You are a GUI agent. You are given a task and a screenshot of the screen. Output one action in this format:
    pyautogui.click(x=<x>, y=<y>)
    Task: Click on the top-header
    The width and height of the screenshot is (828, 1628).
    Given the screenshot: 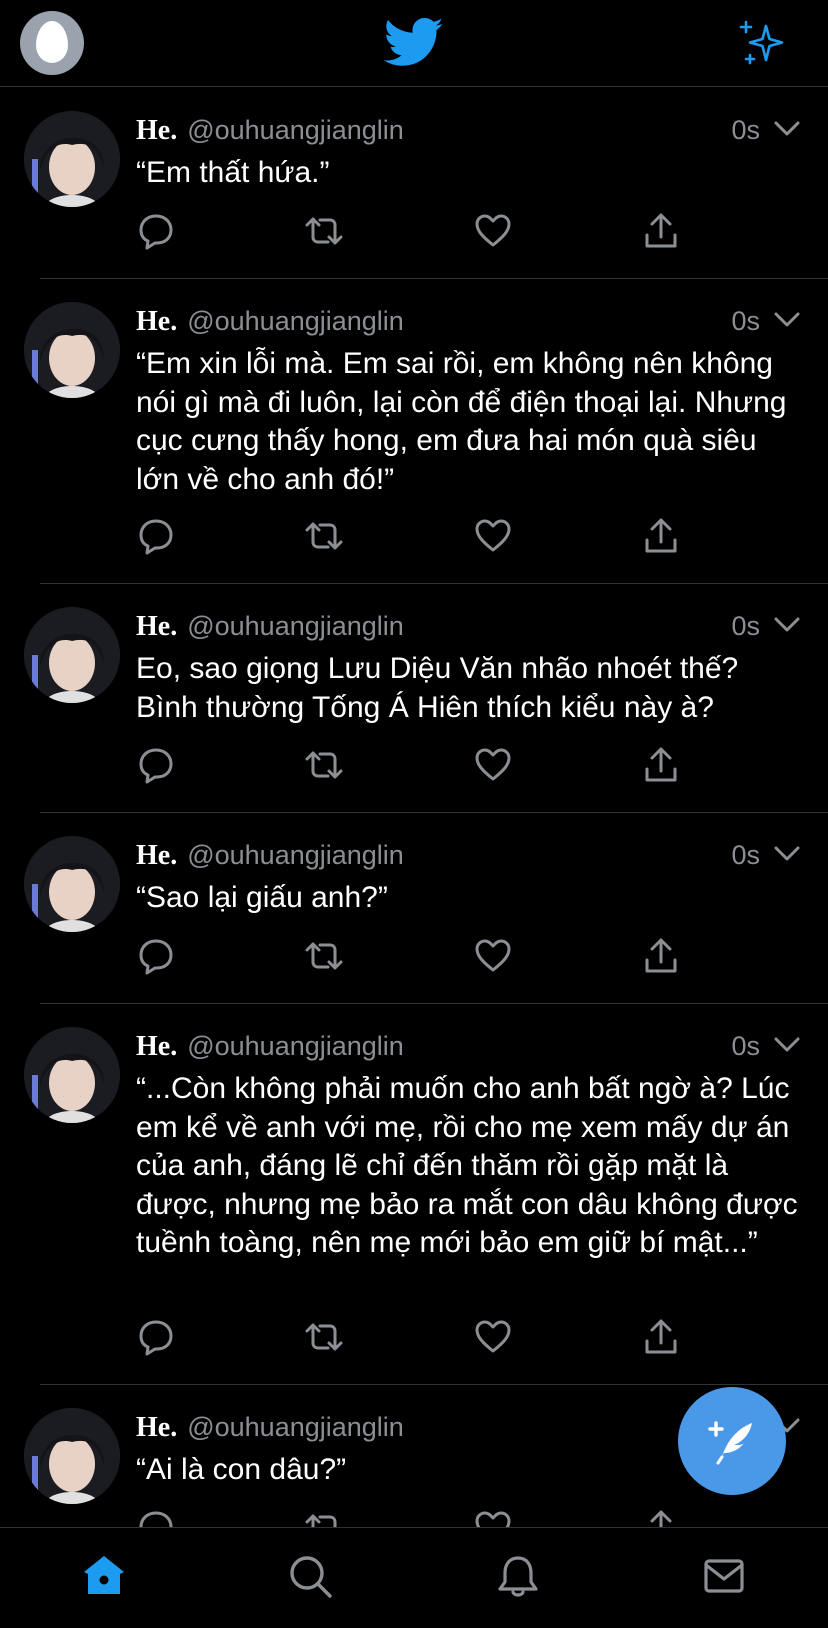 What is the action you would take?
    pyautogui.click(x=414, y=43)
    